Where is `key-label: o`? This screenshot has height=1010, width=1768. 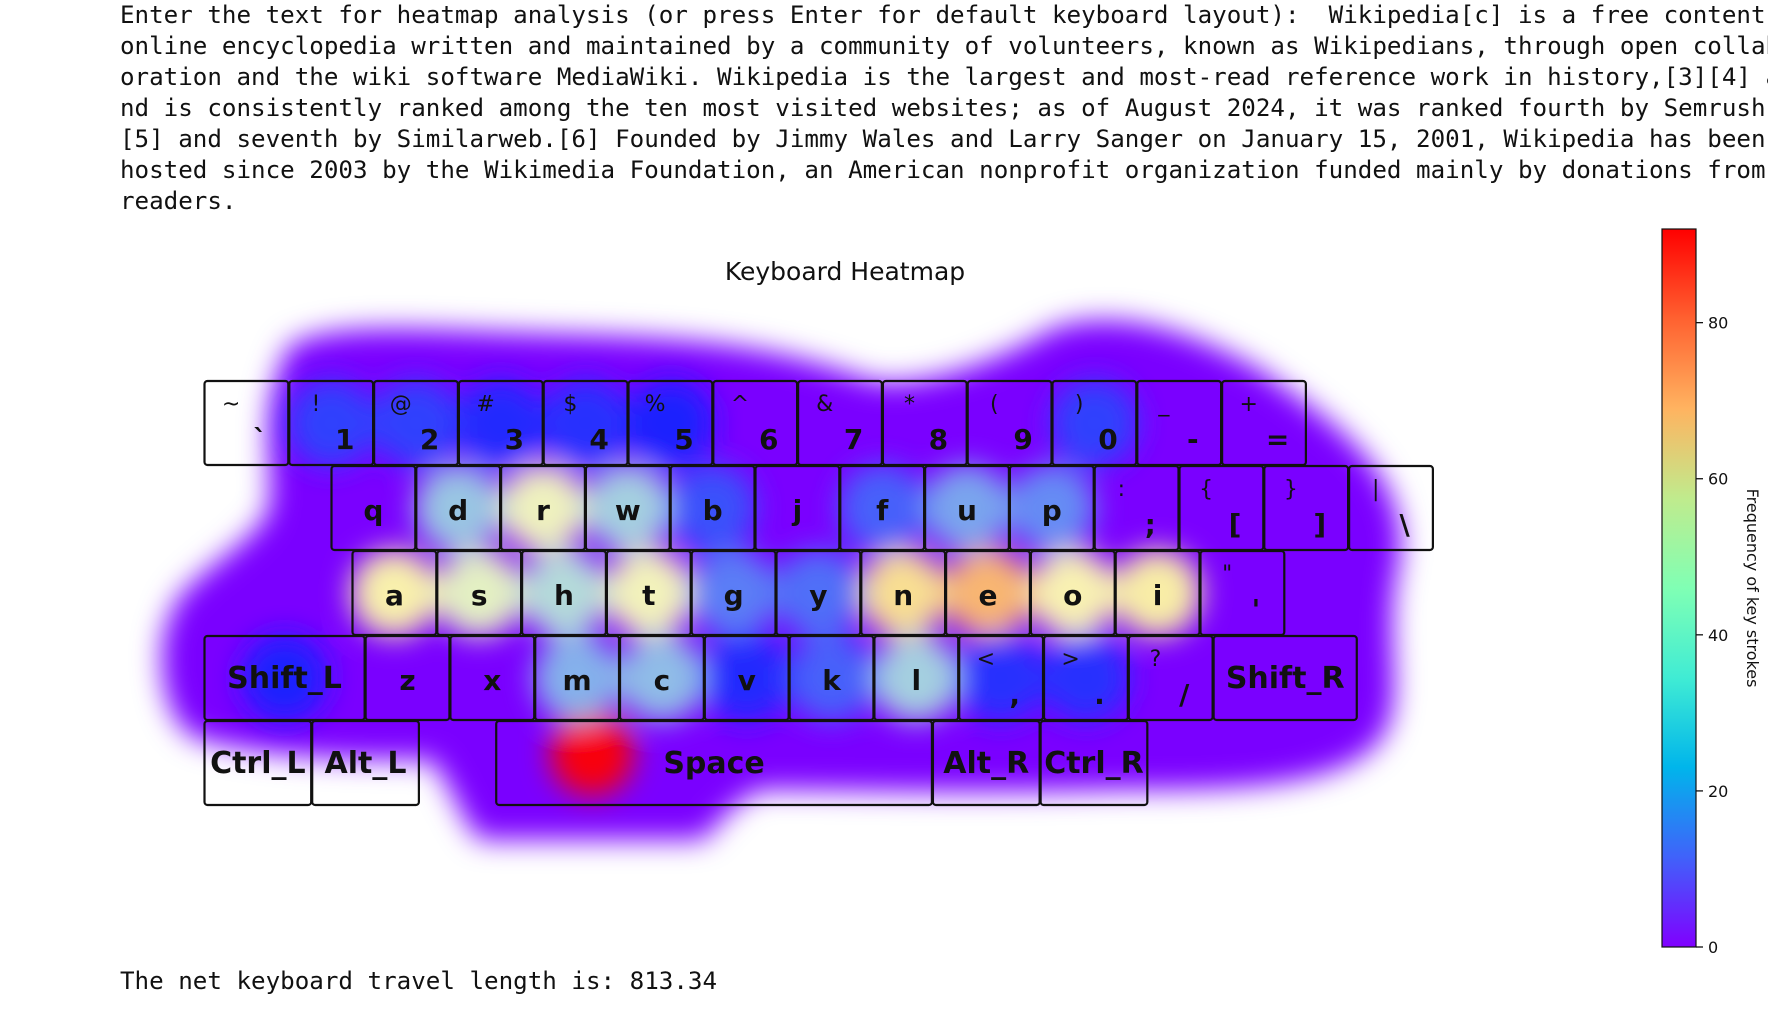
key-label: o is located at coordinates (1072, 595).